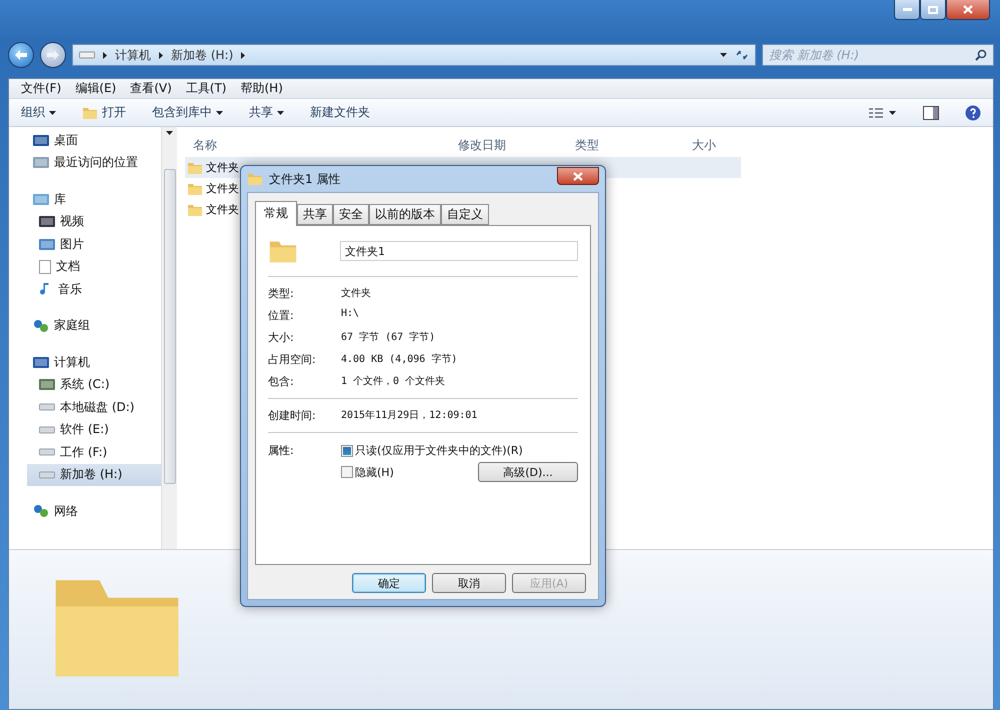 The image size is (1000, 710). What do you see at coordinates (350, 314) in the screenshot?
I see `property-value: H:\` at bounding box center [350, 314].